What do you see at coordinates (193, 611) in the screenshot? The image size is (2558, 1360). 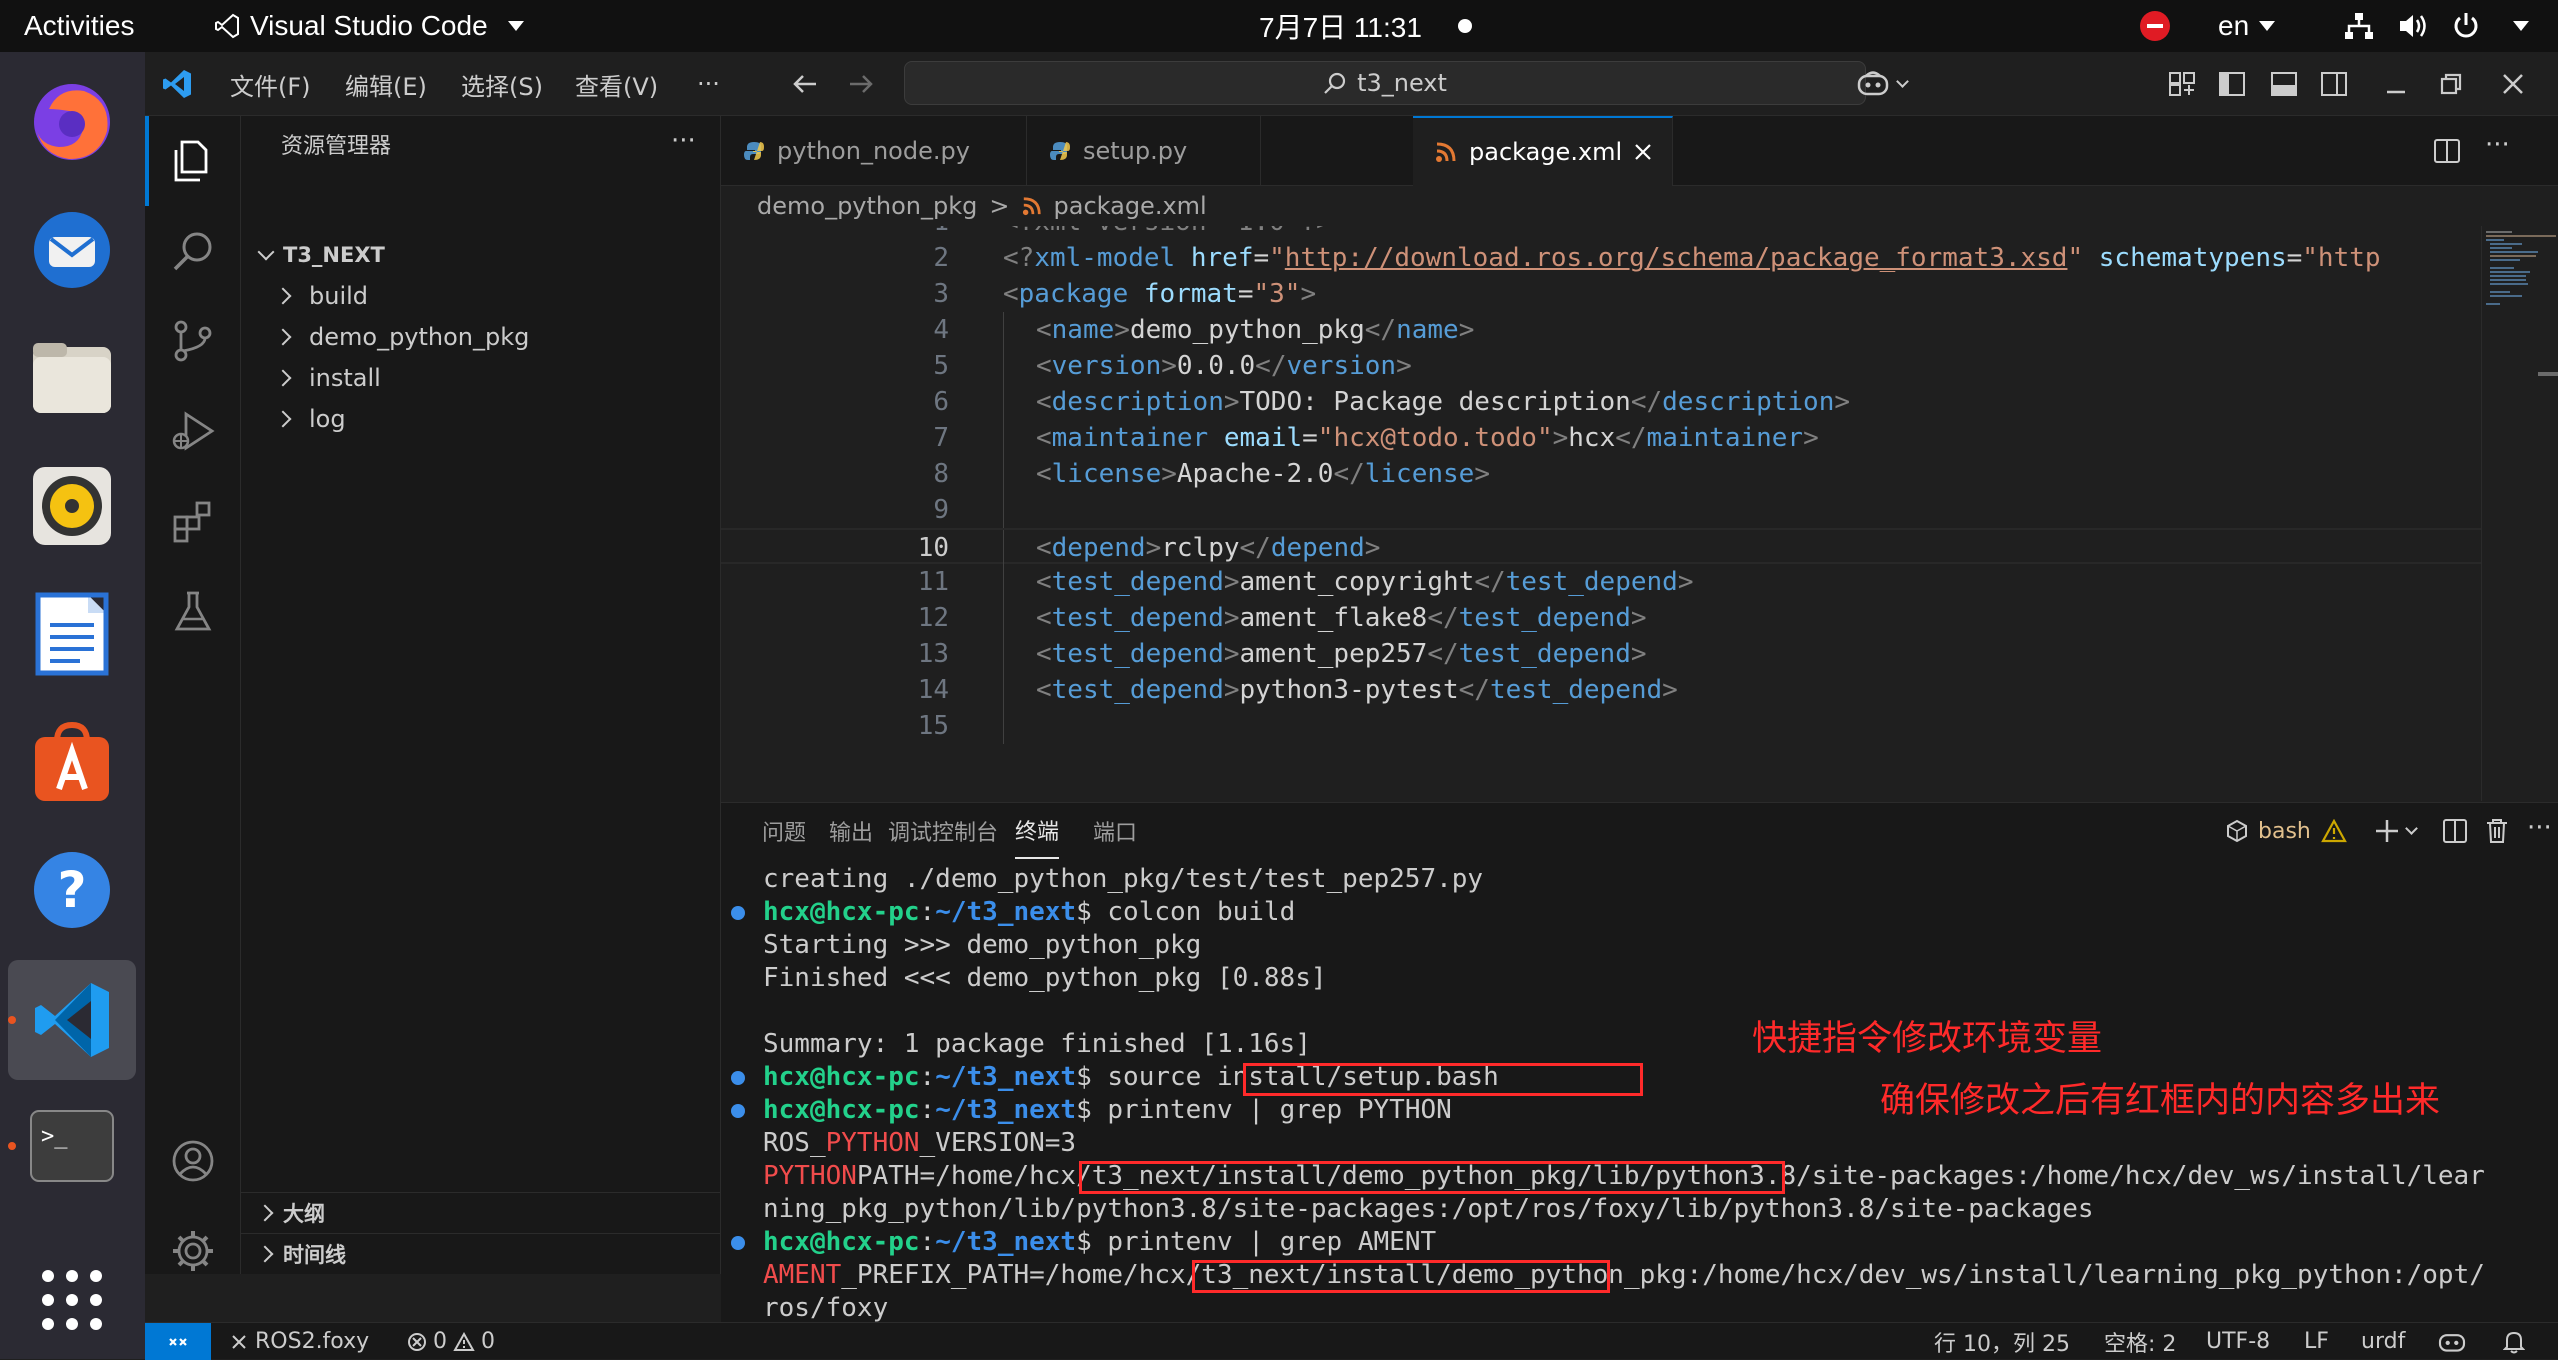 I see `testing-icon` at bounding box center [193, 611].